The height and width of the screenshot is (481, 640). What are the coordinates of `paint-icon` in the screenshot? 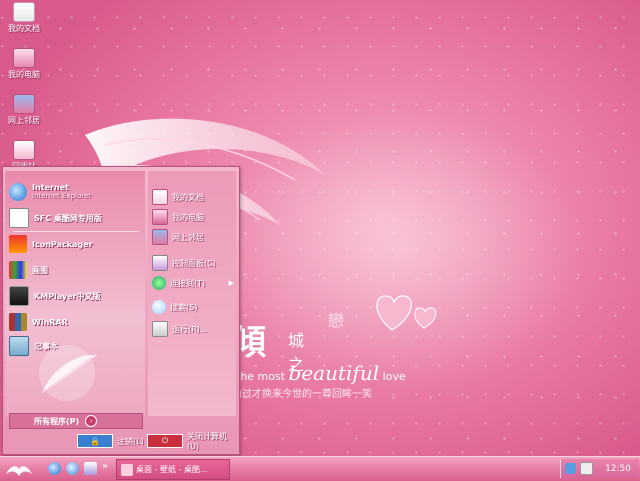 It's located at (18, 270).